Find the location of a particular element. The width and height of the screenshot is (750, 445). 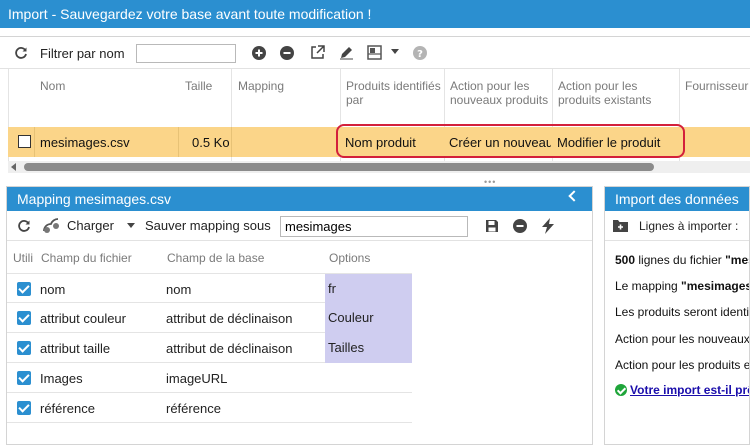

mapping-name: "mesimages" is located at coordinates (715, 286).